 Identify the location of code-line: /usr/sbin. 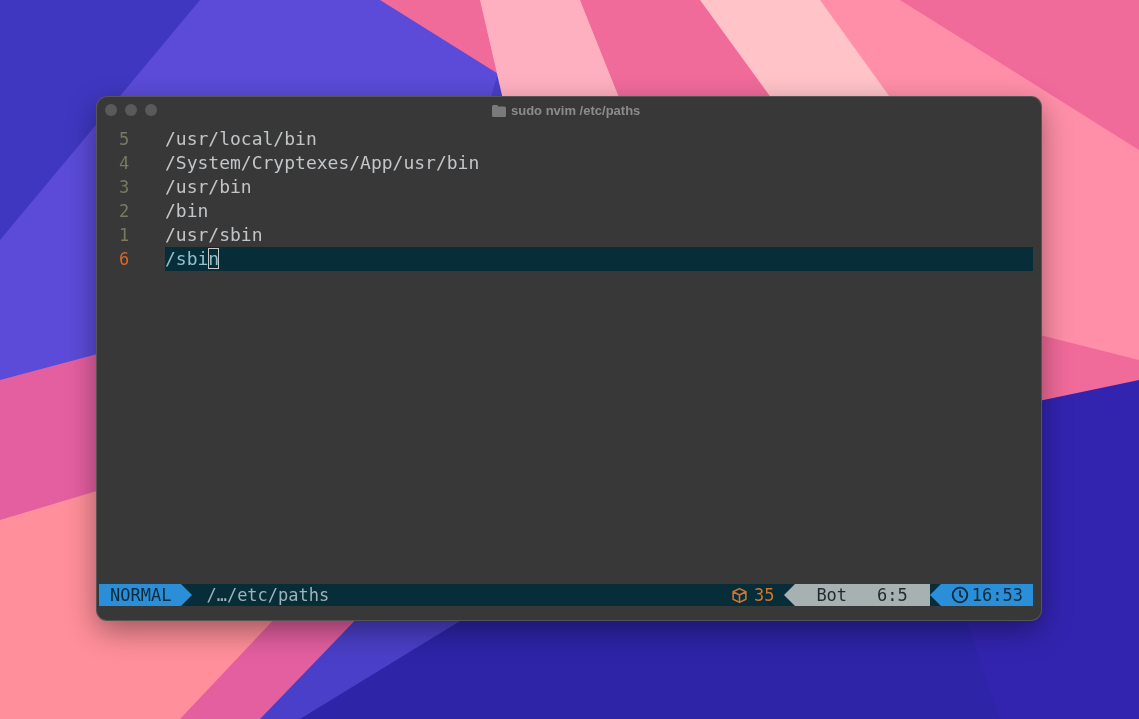
(214, 235).